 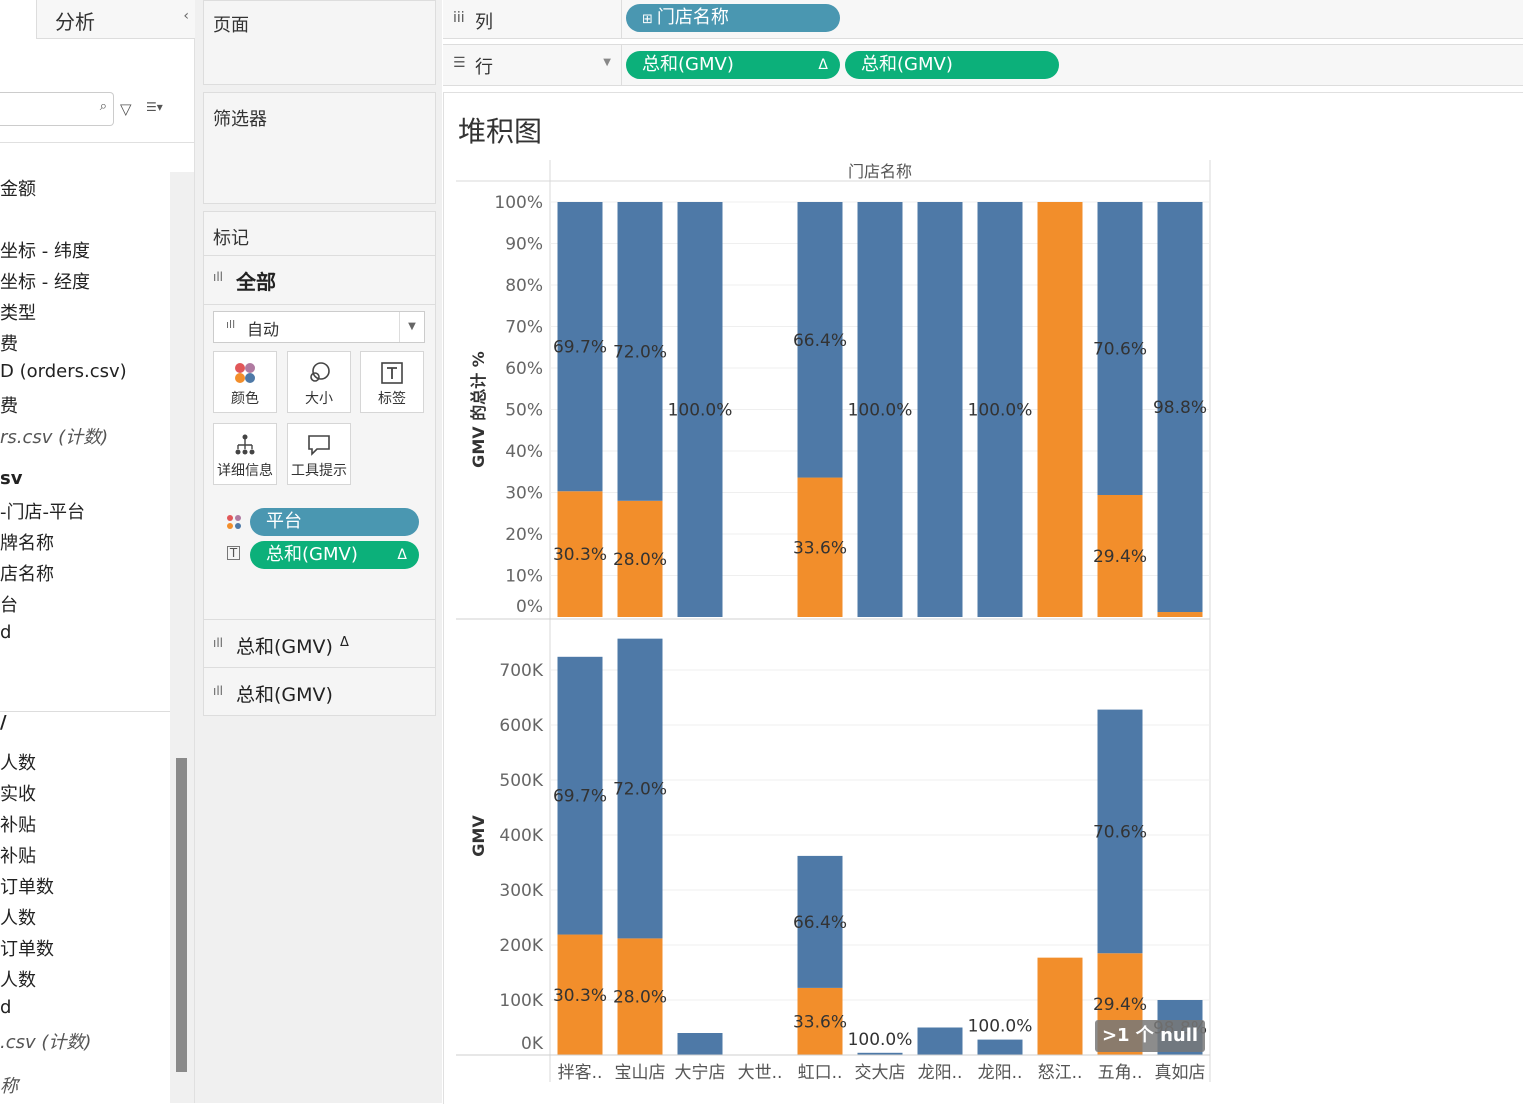 I want to click on x-tick-label: 虹口.., so click(x=820, y=1073).